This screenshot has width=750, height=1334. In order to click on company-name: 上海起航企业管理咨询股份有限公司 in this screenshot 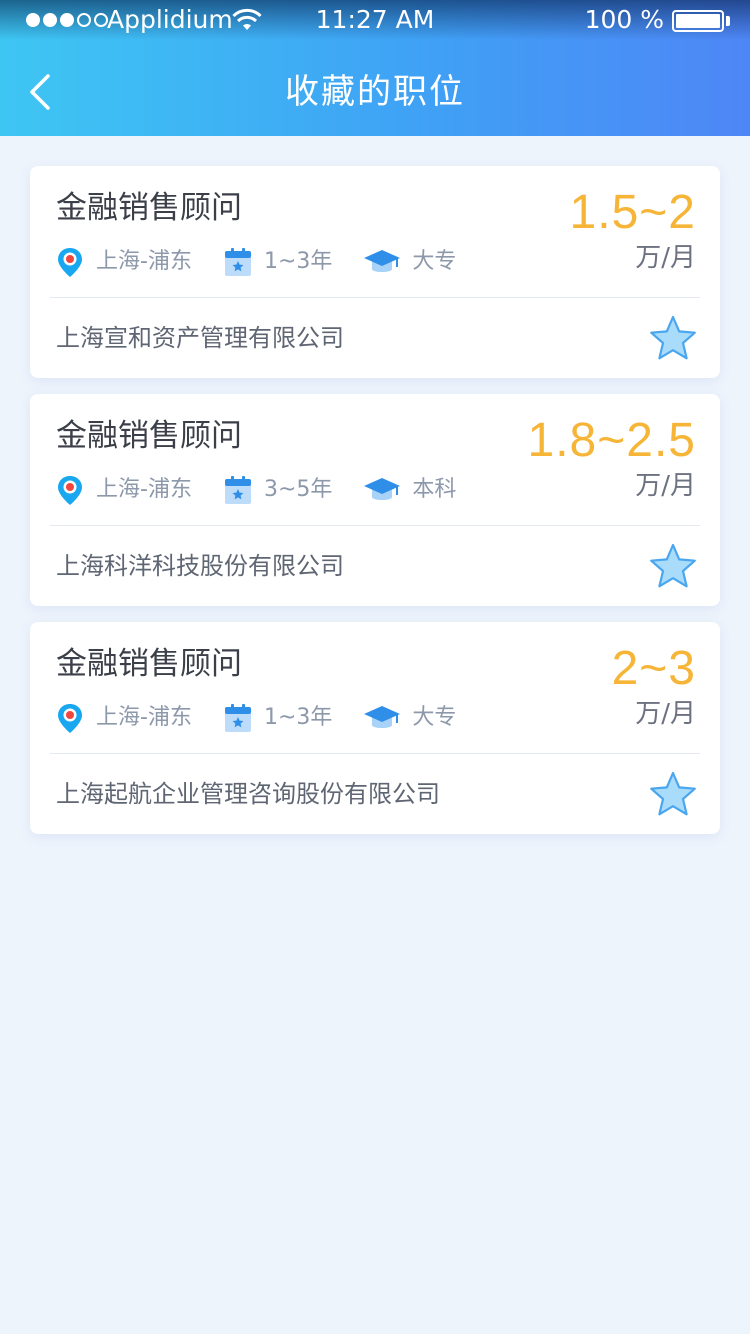, I will do `click(248, 794)`.